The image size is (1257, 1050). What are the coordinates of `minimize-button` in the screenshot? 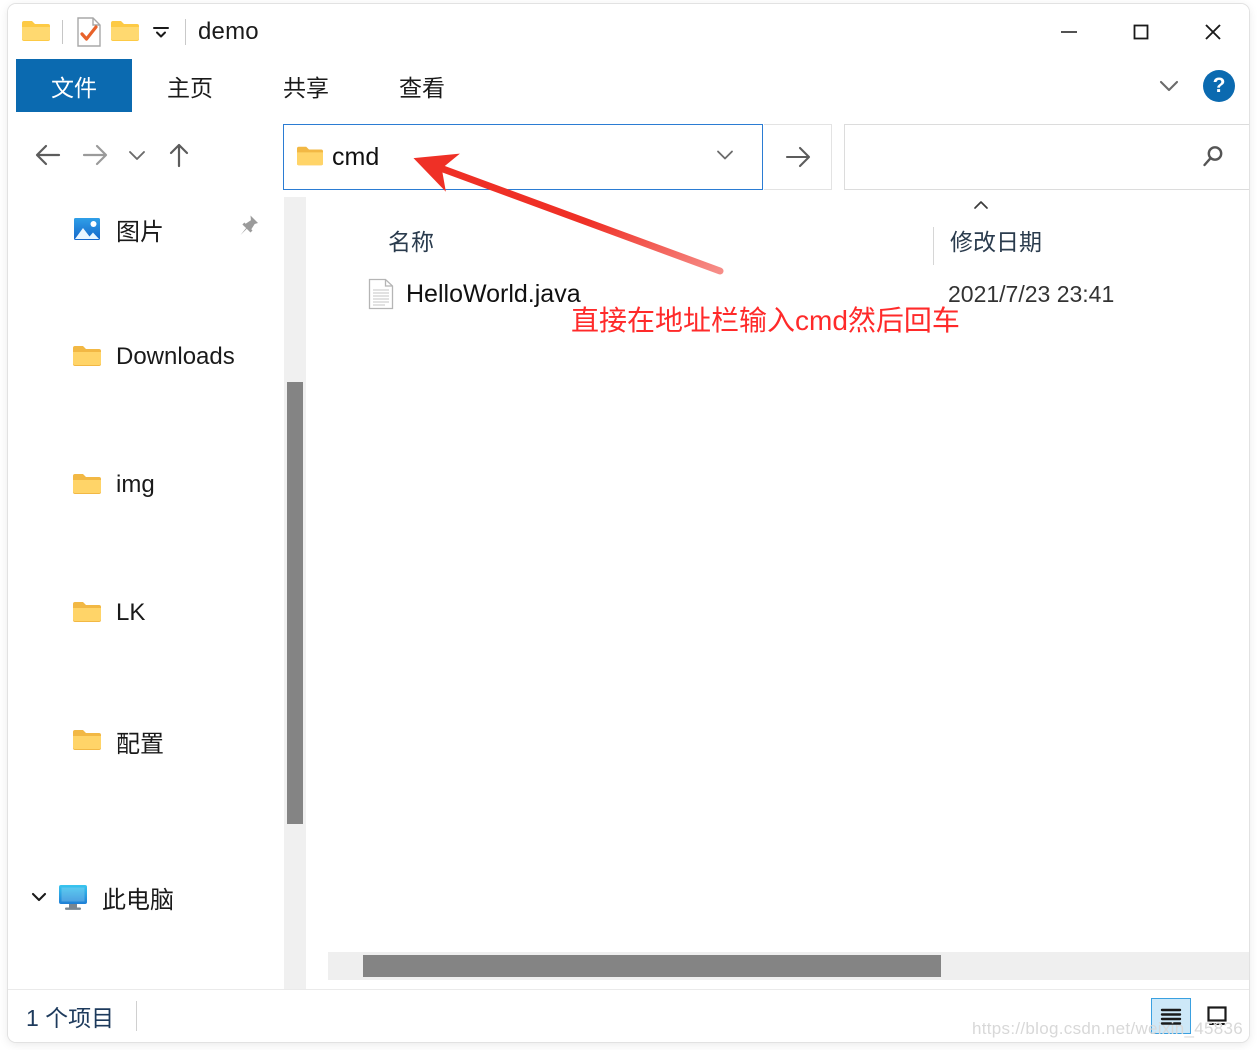 It's located at (1069, 31).